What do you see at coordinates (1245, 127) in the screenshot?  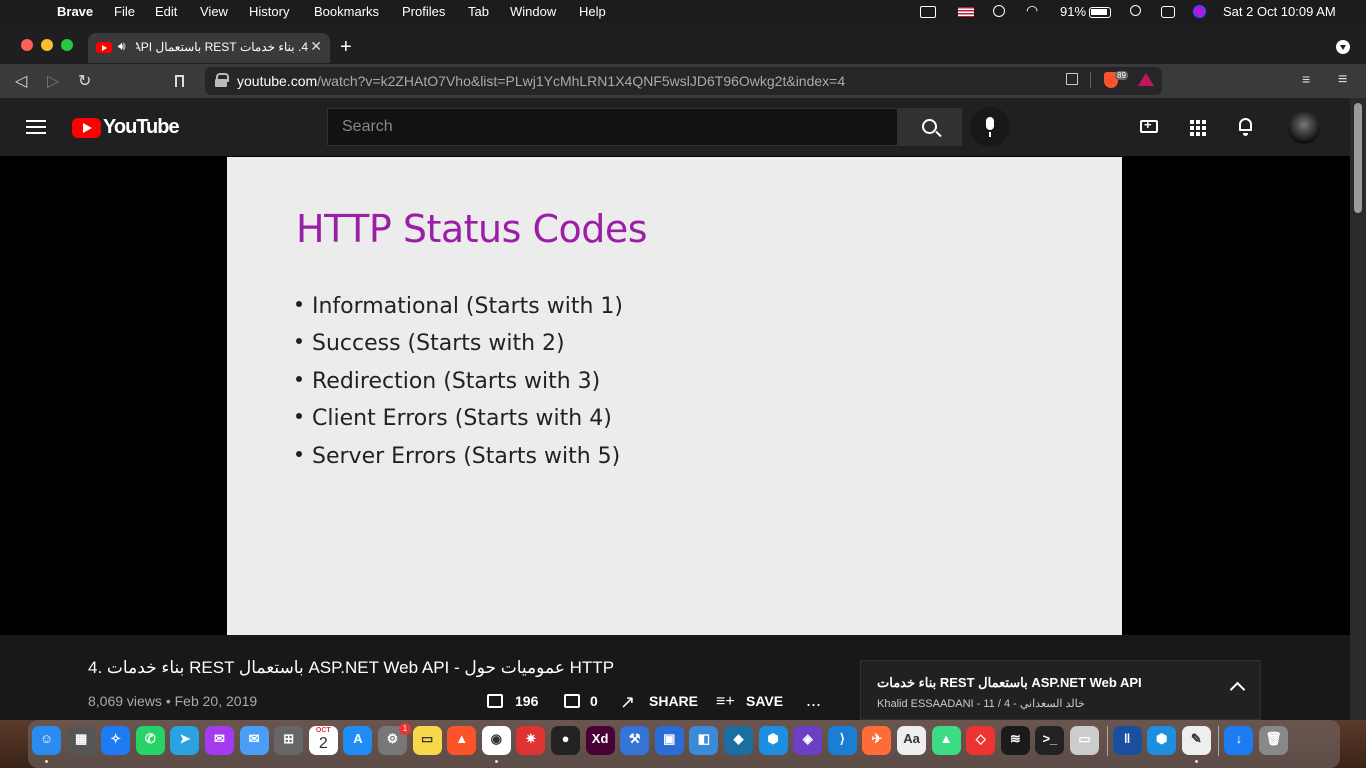 I see `notifications-bell-icon` at bounding box center [1245, 127].